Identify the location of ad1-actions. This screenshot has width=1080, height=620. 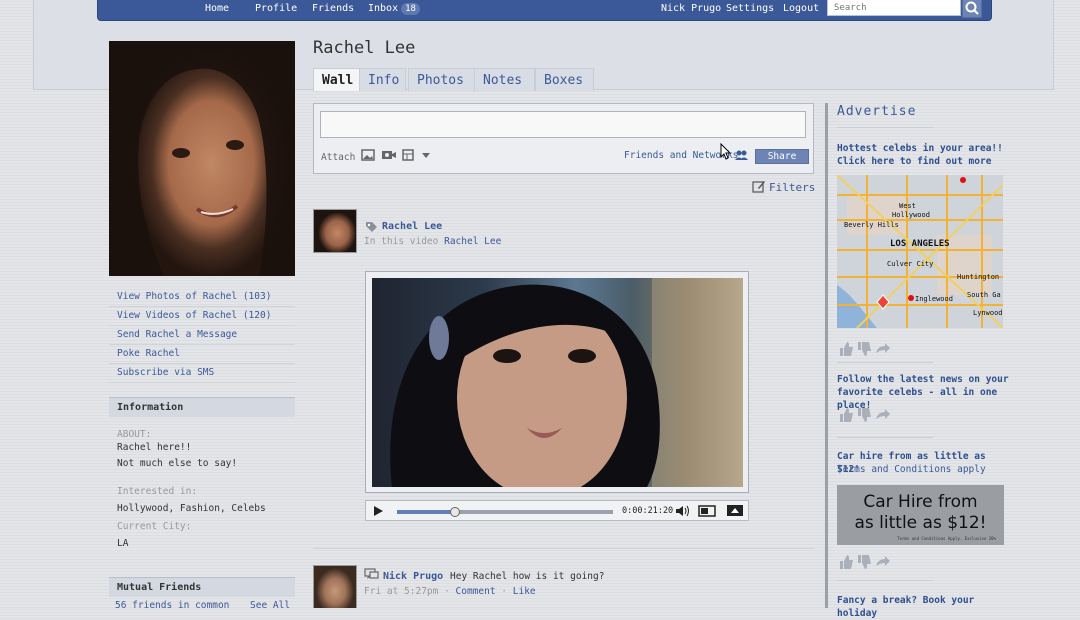
(868, 349).